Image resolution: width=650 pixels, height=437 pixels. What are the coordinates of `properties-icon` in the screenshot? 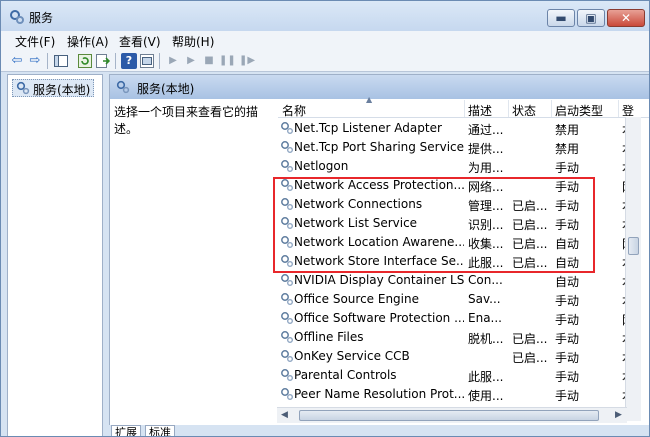 It's located at (147, 61).